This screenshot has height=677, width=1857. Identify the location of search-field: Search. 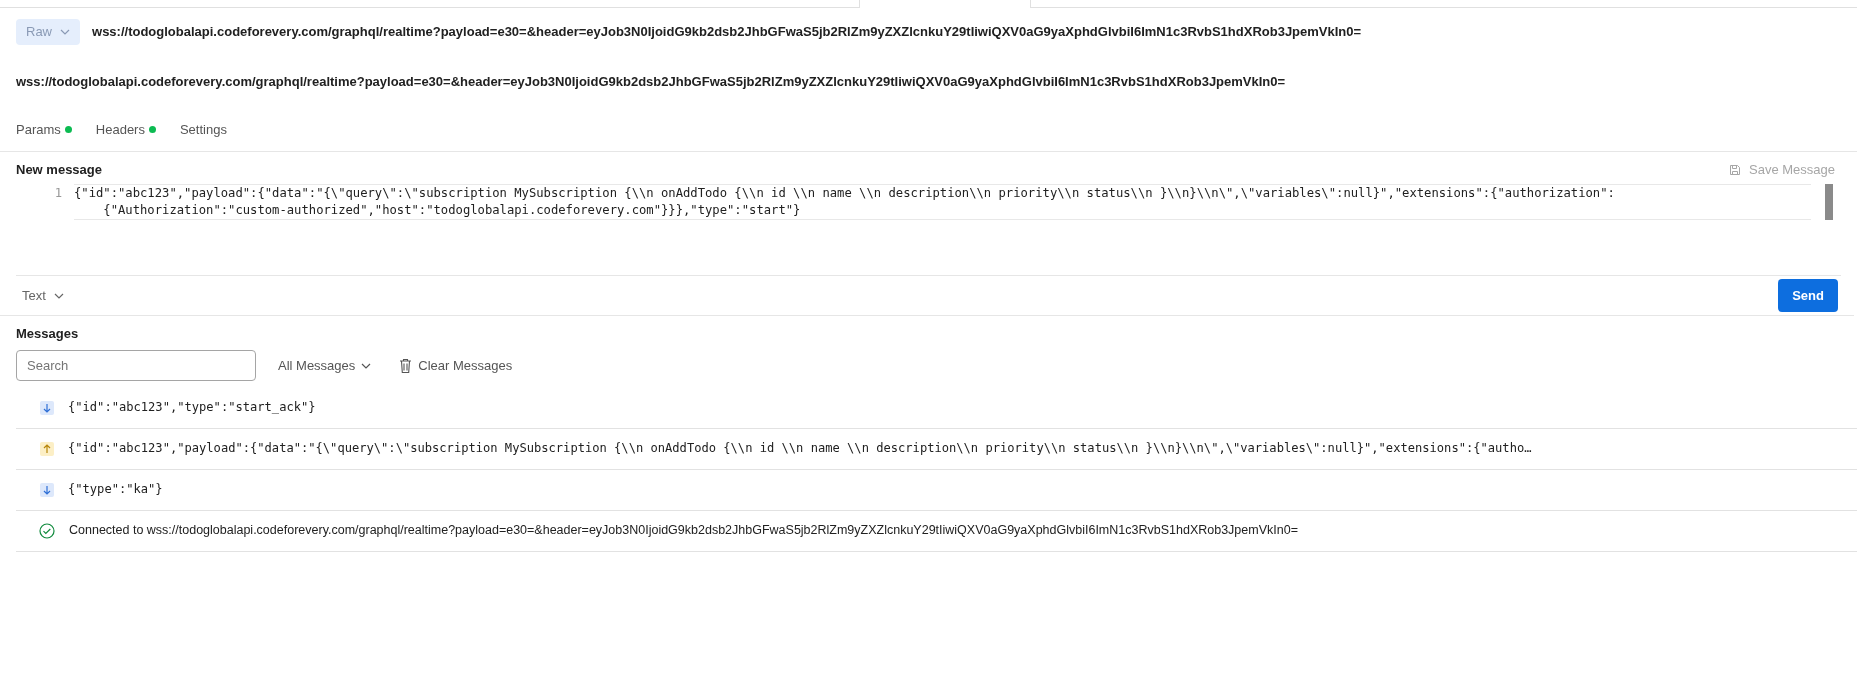
(136, 365).